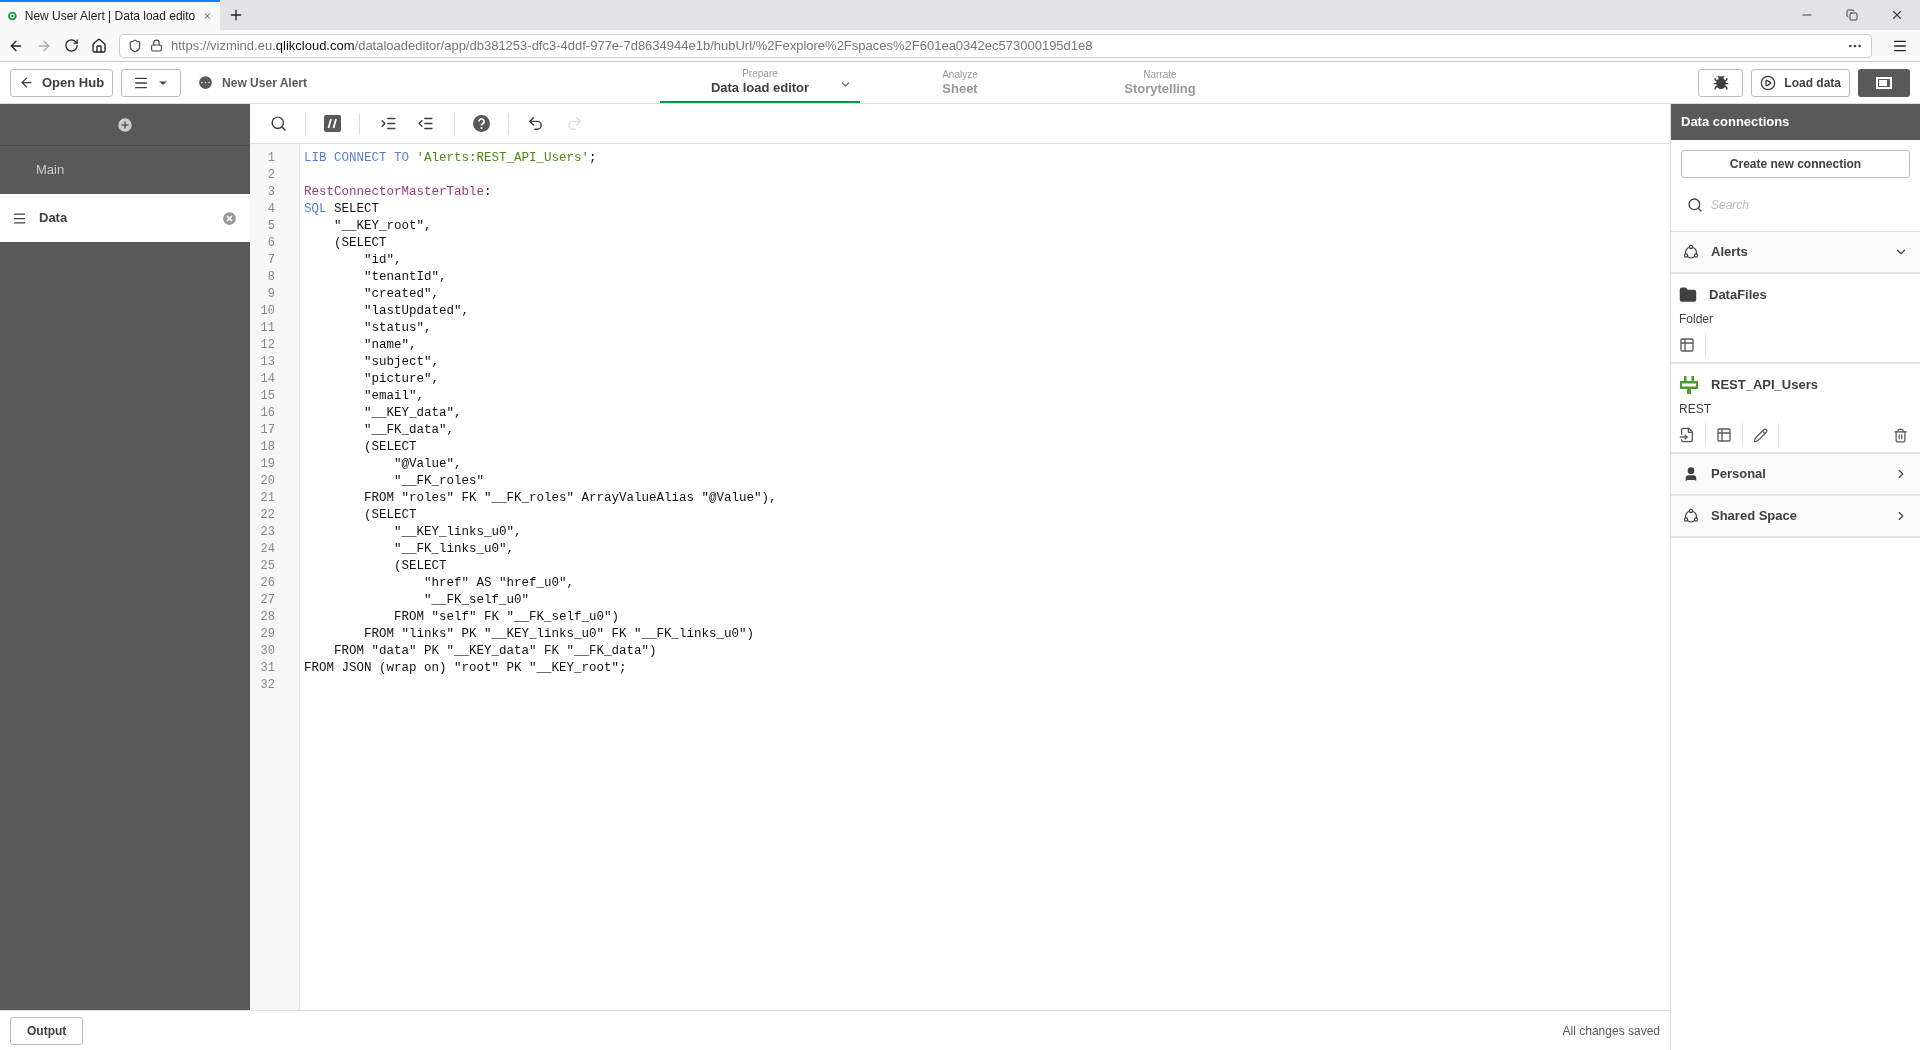  I want to click on menu-button, so click(151, 82).